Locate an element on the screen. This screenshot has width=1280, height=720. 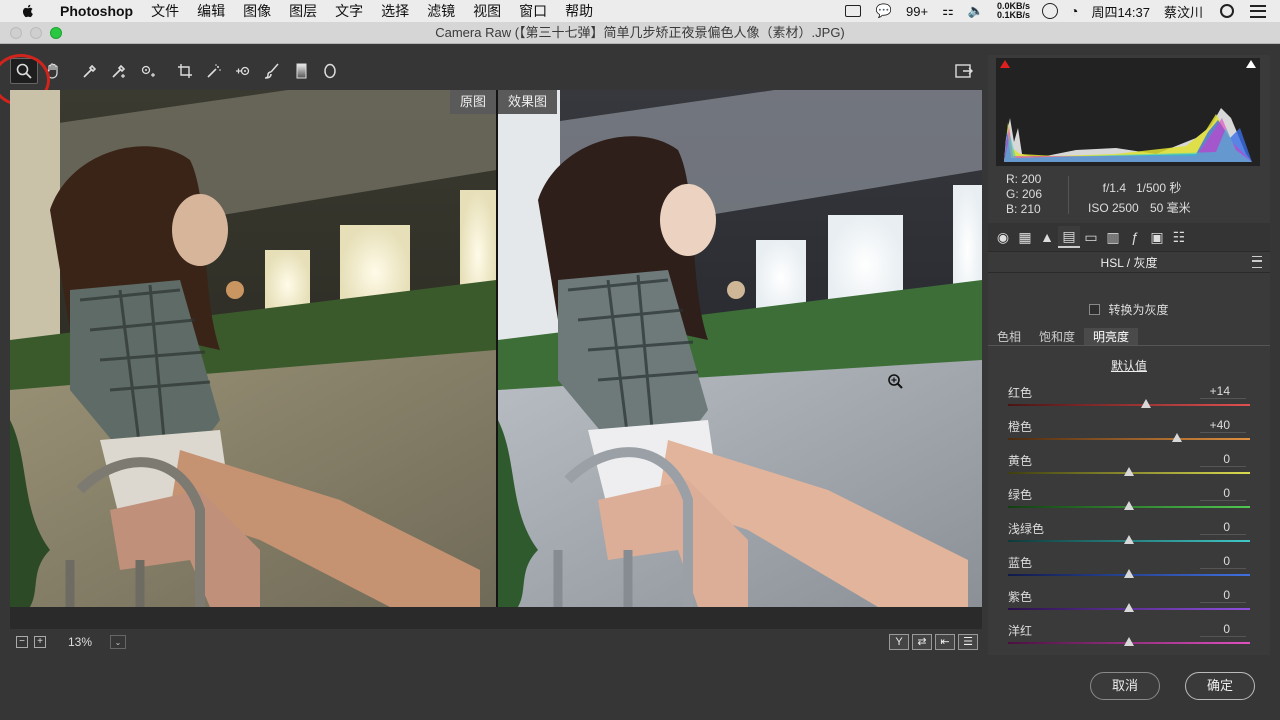
zoom-out-button: − is located at coordinates (22, 642).